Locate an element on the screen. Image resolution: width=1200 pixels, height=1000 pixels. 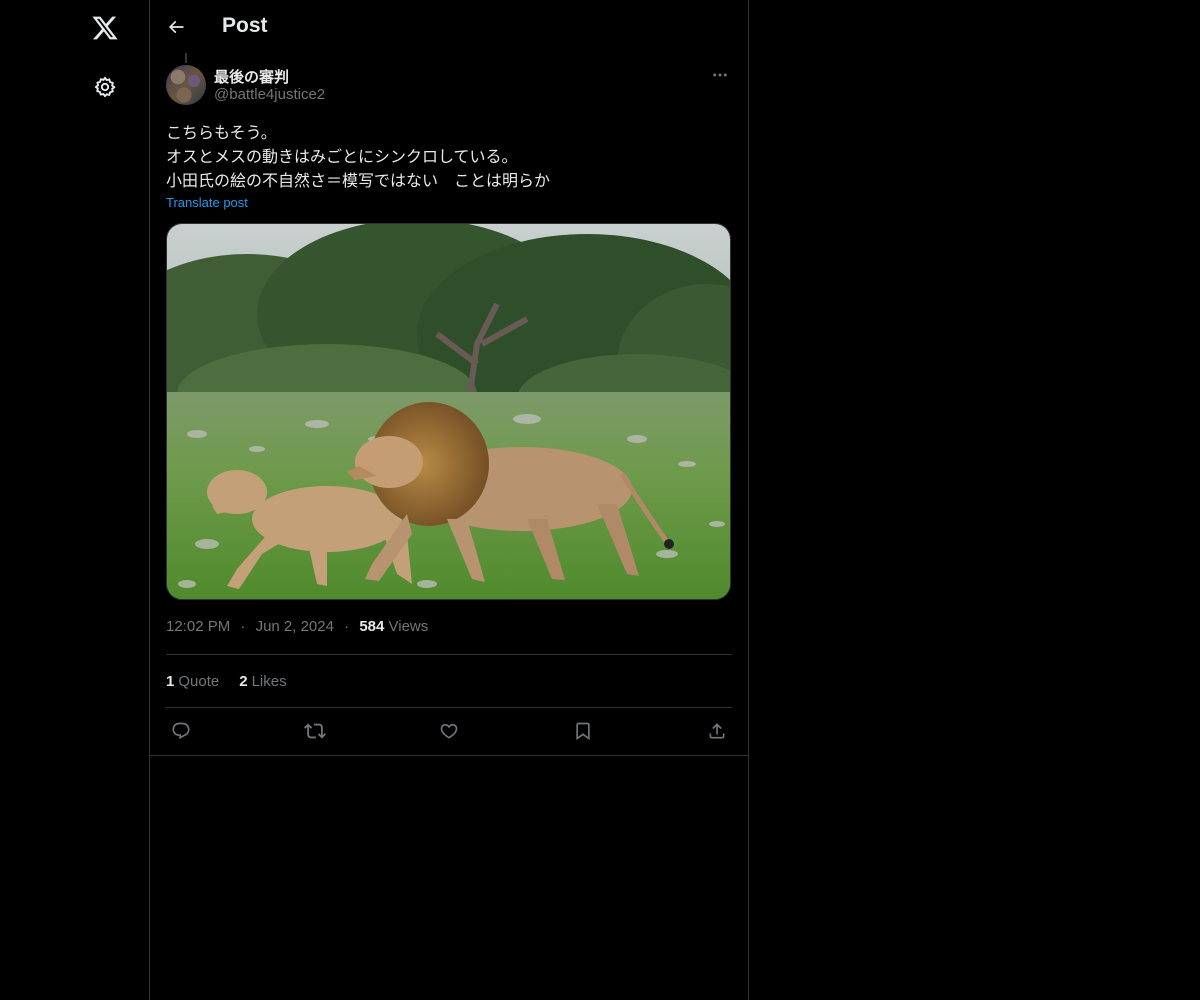
quotes-label: Quote is located at coordinates (199, 681).